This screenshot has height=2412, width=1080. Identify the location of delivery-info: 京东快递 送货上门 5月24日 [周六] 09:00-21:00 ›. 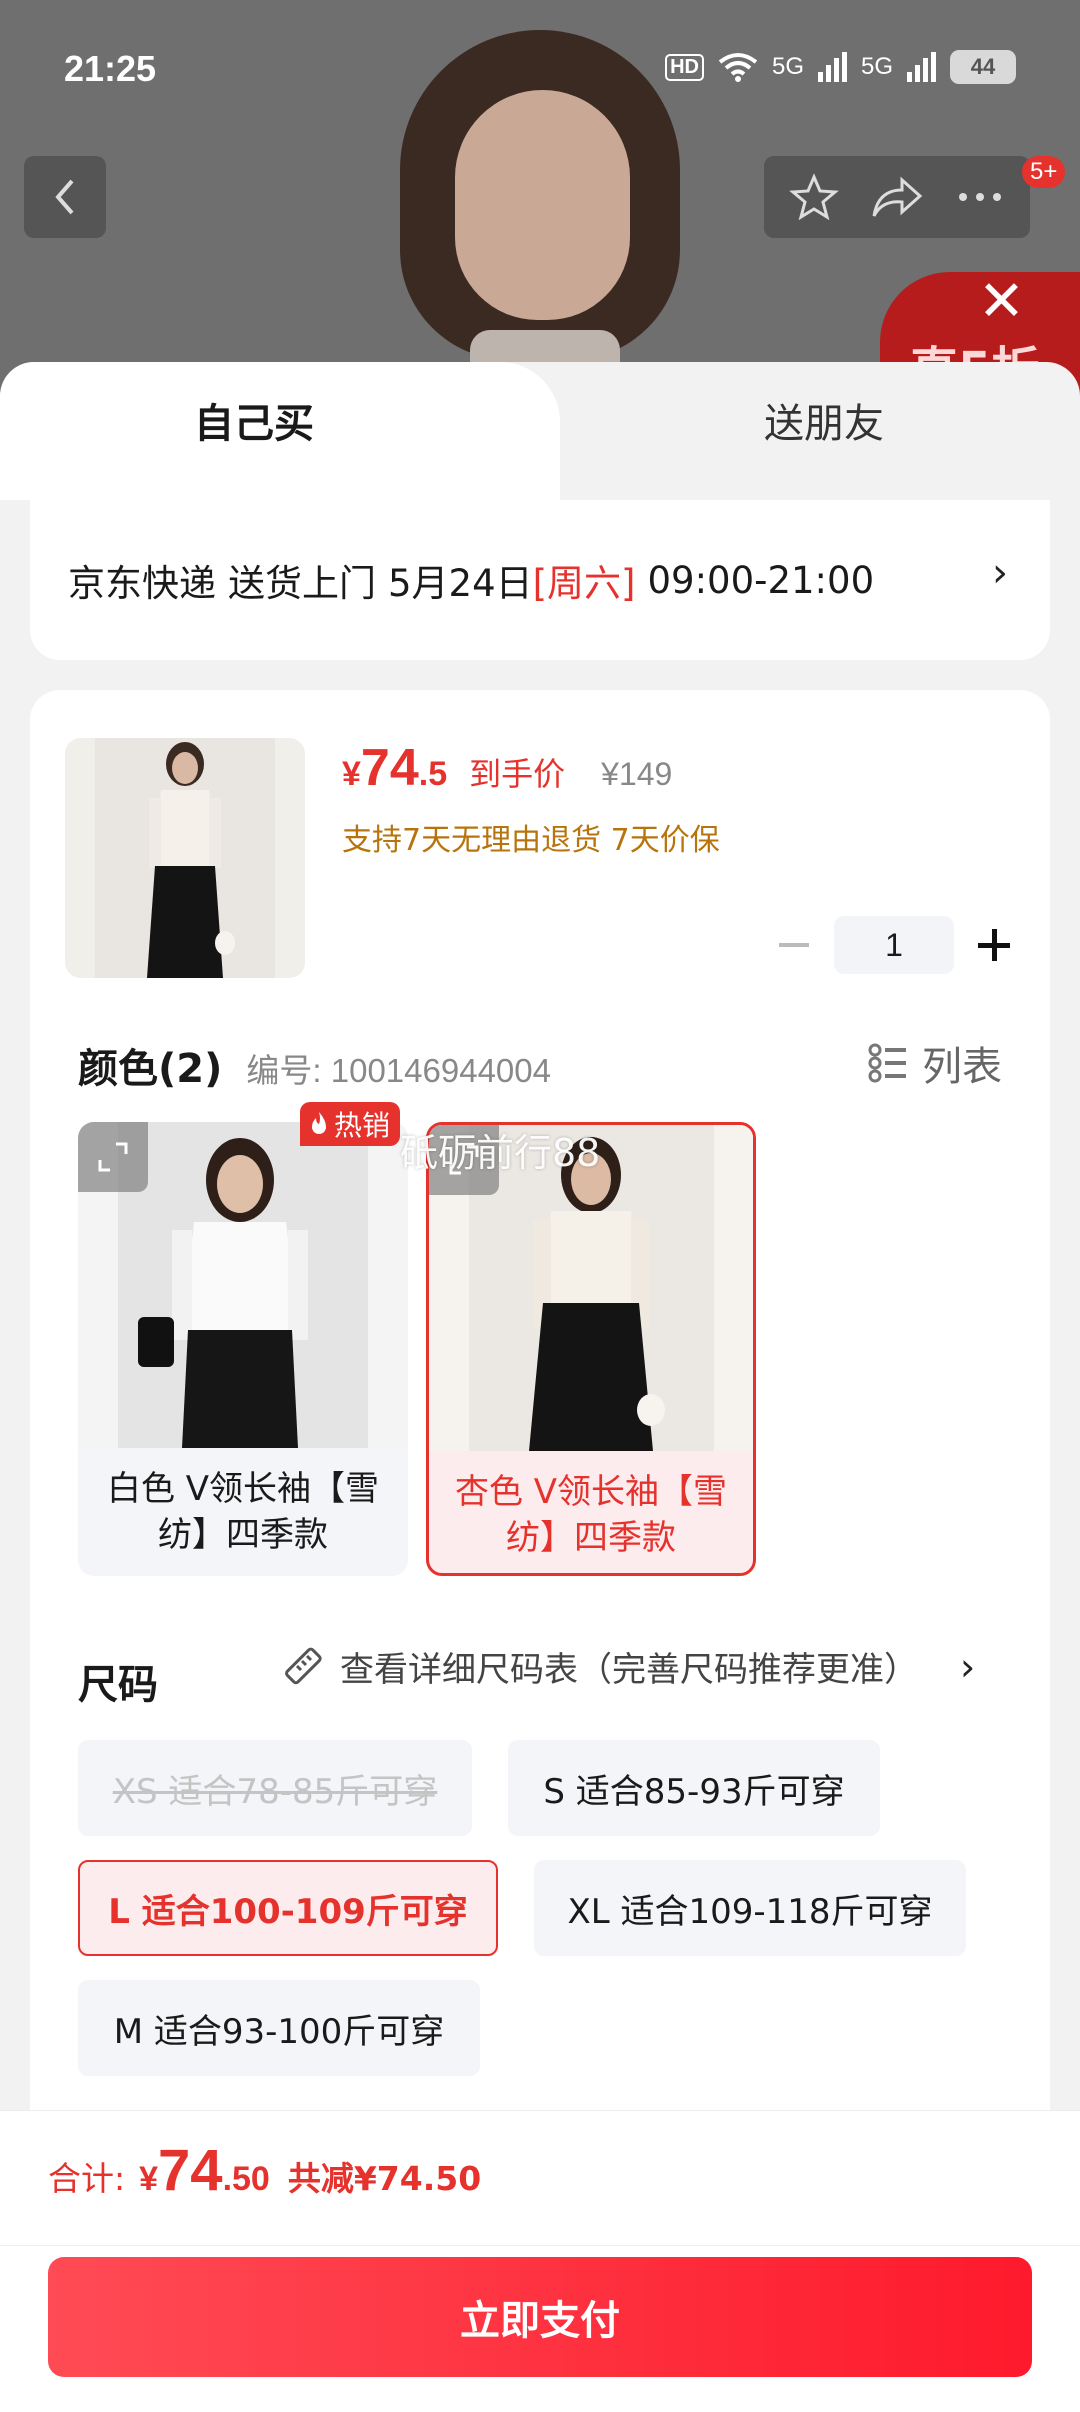
(540, 580).